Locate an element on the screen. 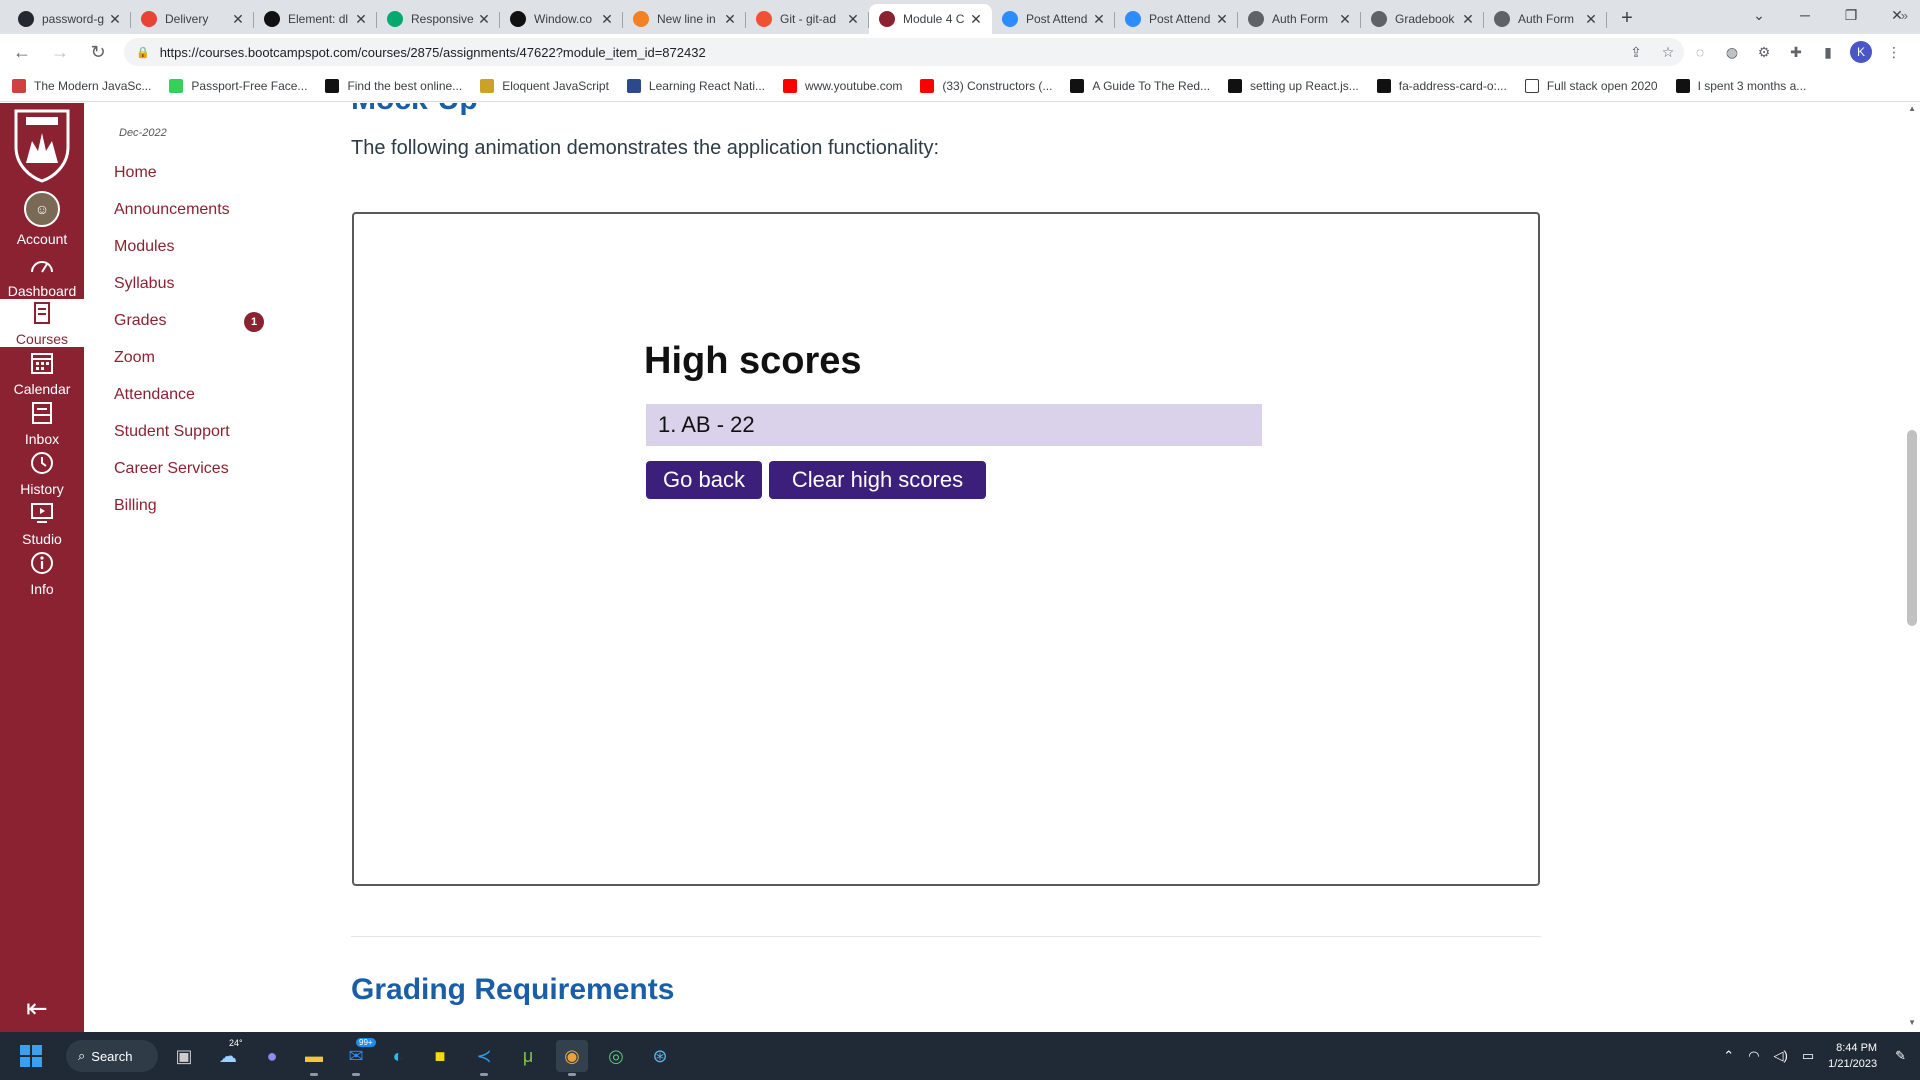 The image size is (1920, 1080). browser-tab: Module 4 C ✕ is located at coordinates (930, 19).